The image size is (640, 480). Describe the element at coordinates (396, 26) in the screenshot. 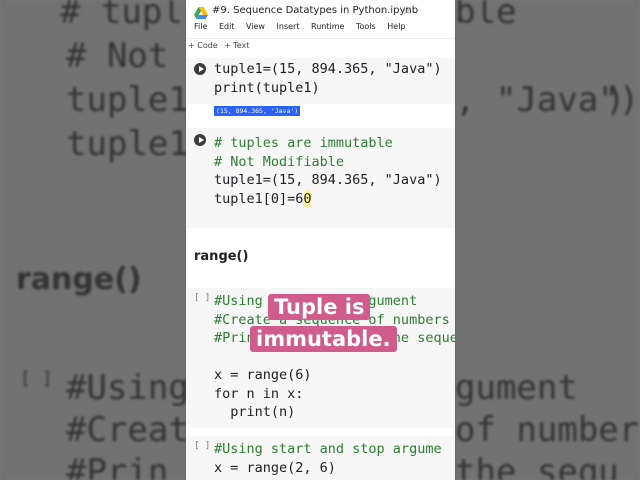

I see `menu-help: Help` at that location.